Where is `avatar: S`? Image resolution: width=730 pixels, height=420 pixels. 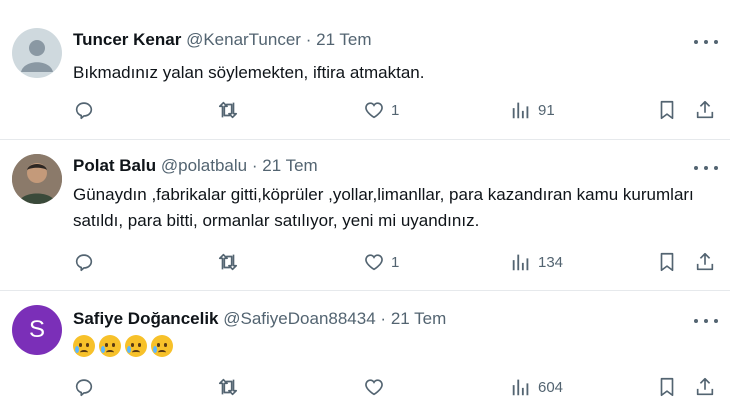
avatar: S is located at coordinates (37, 330).